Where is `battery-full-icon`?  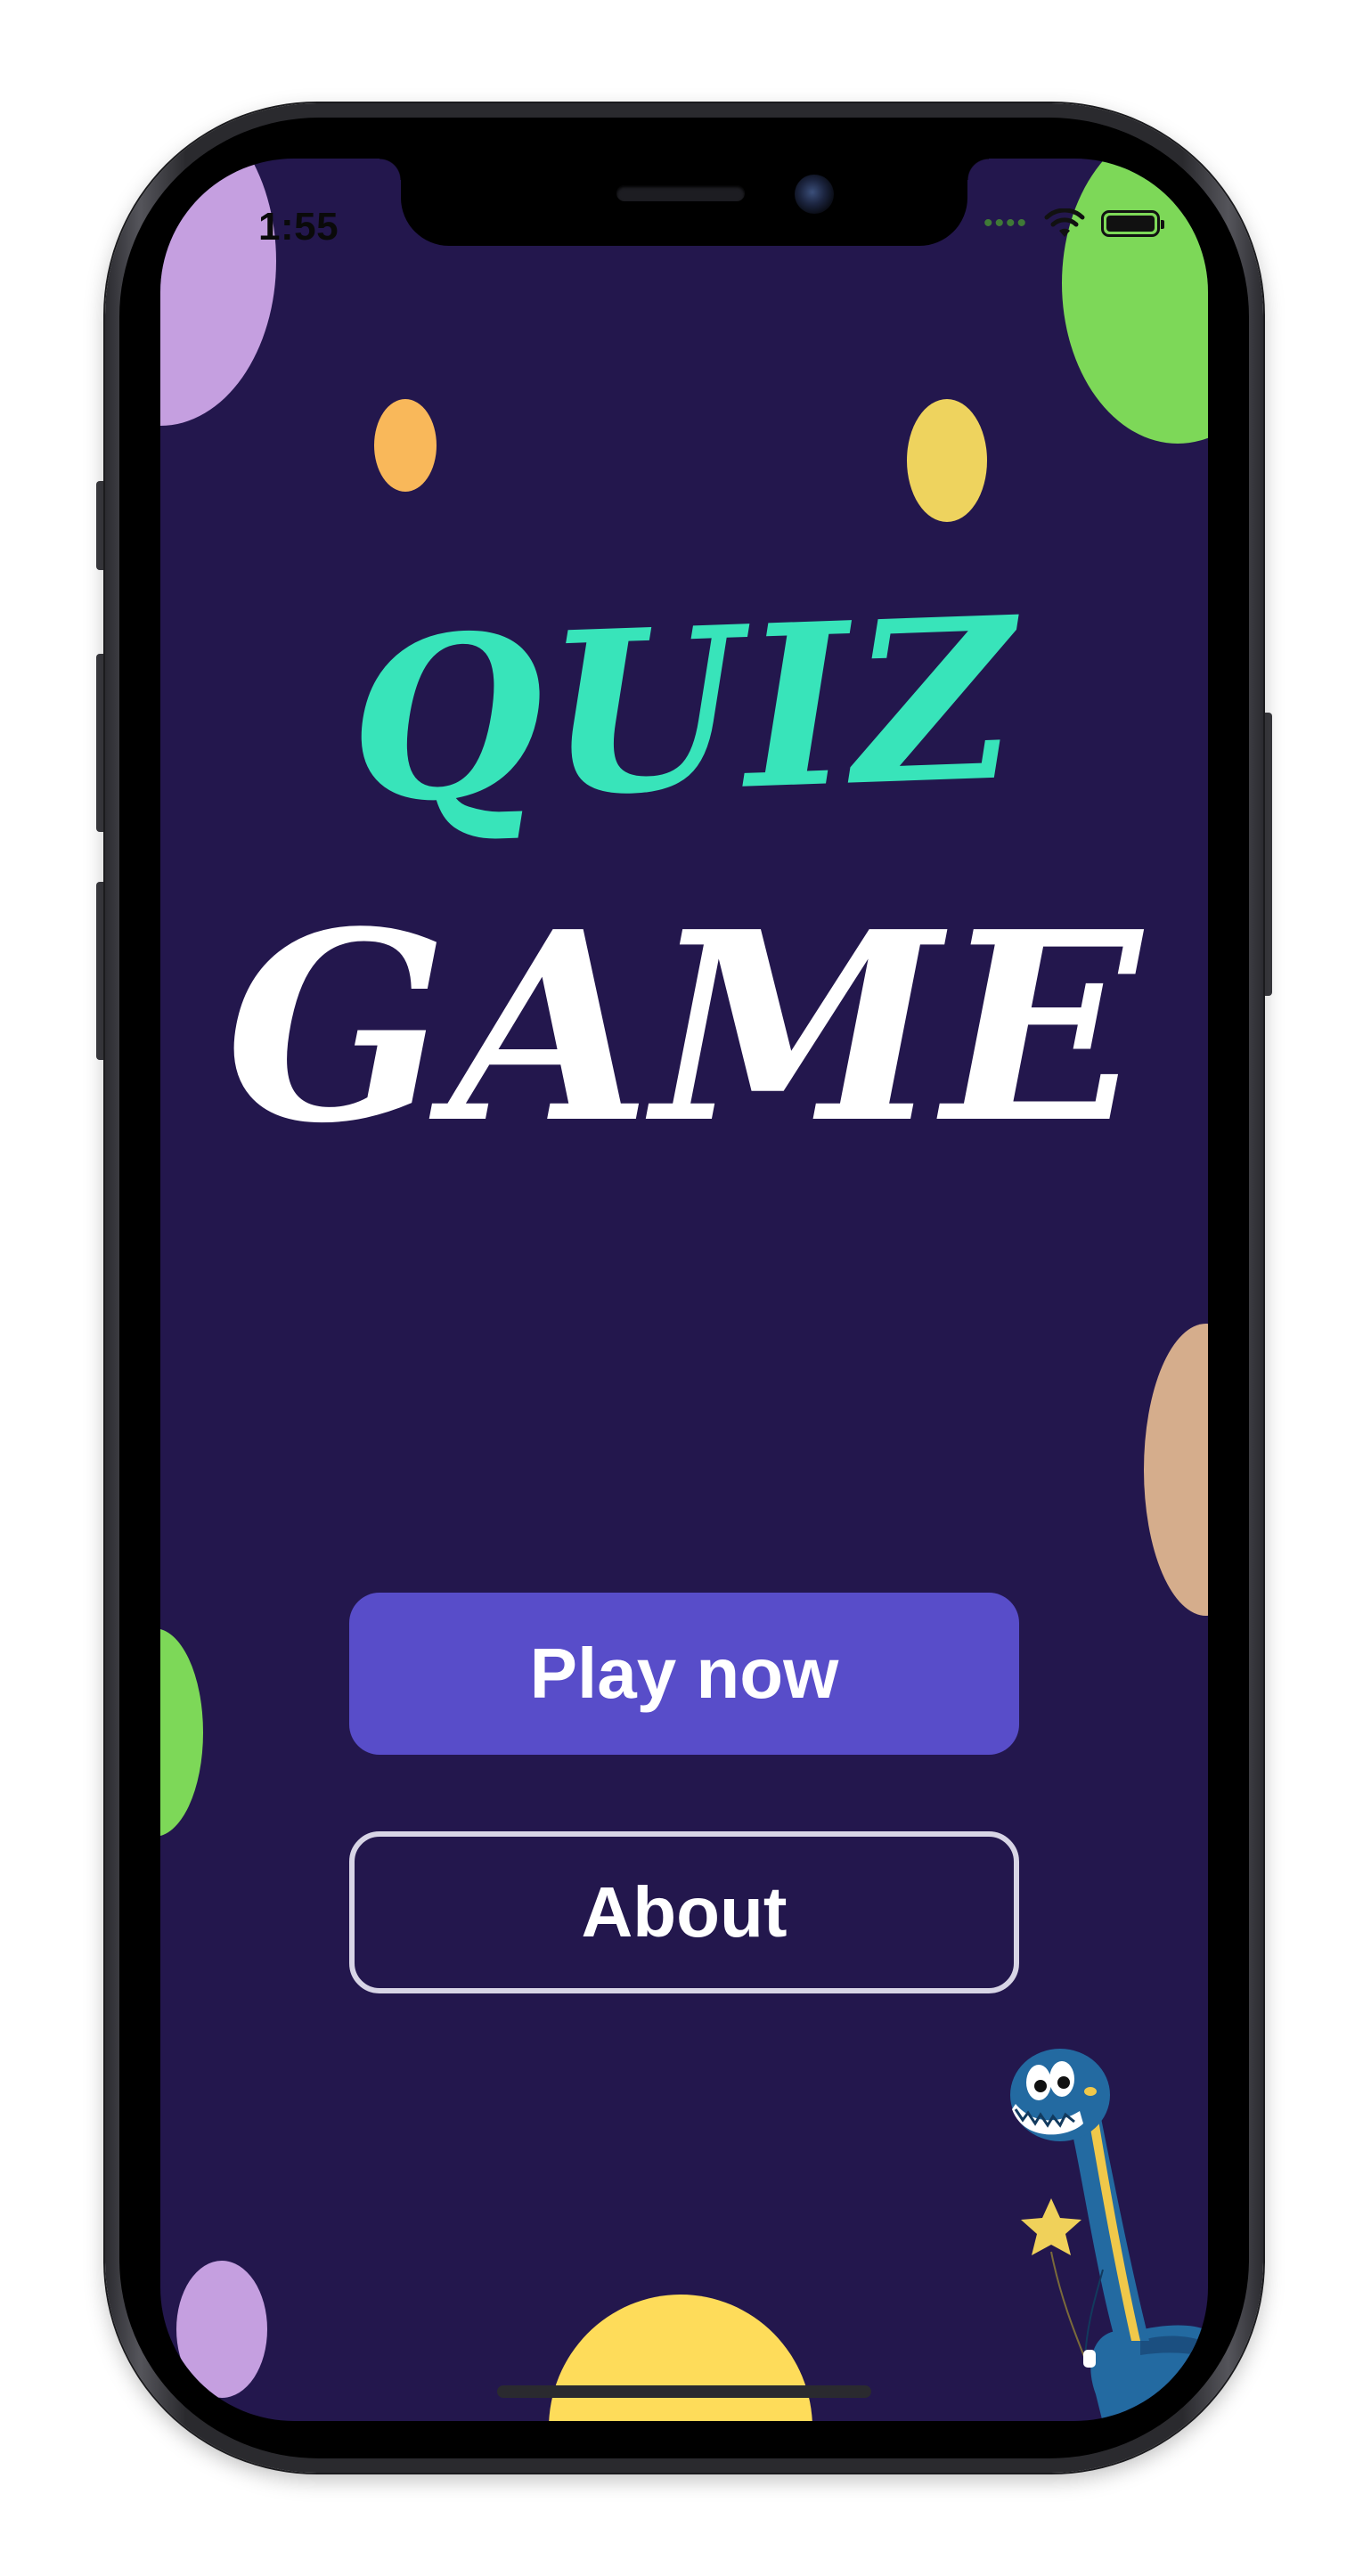
battery-full-icon is located at coordinates (1132, 224).